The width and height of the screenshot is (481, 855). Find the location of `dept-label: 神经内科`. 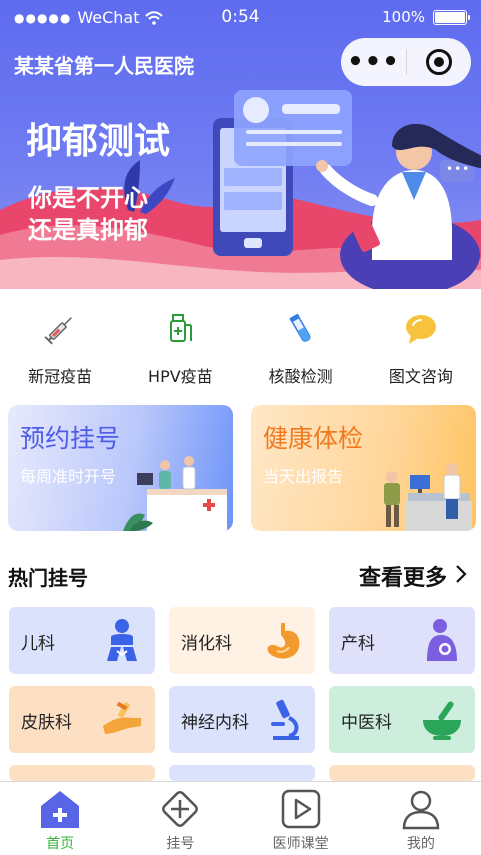

dept-label: 神经内科 is located at coordinates (215, 723).